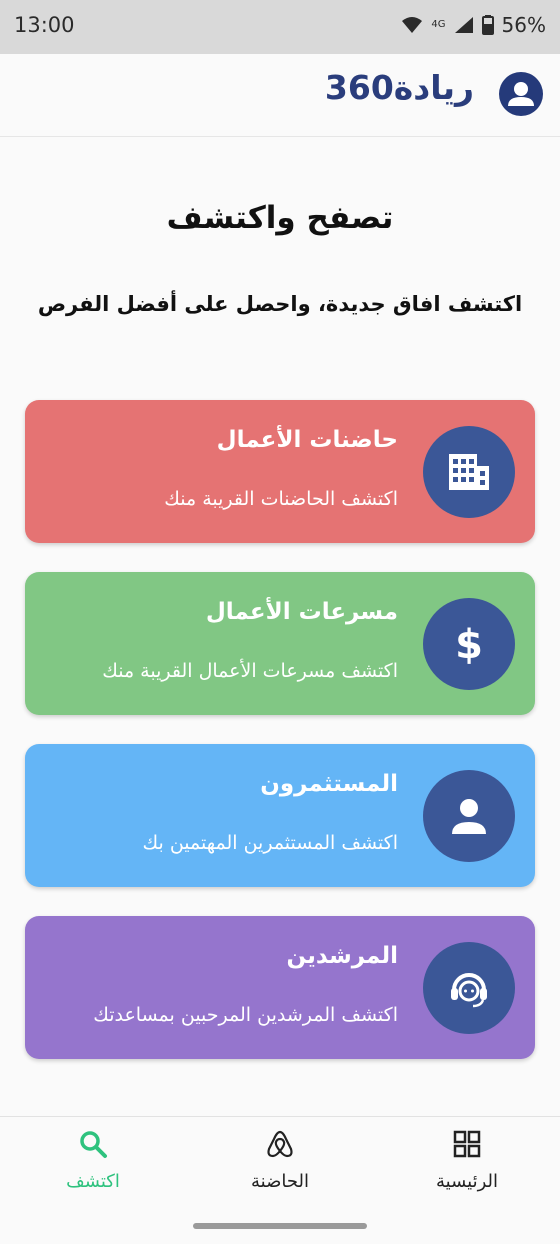  Describe the element at coordinates (93, 1165) in the screenshot. I see `nav-item-explore: اكتشف` at that location.